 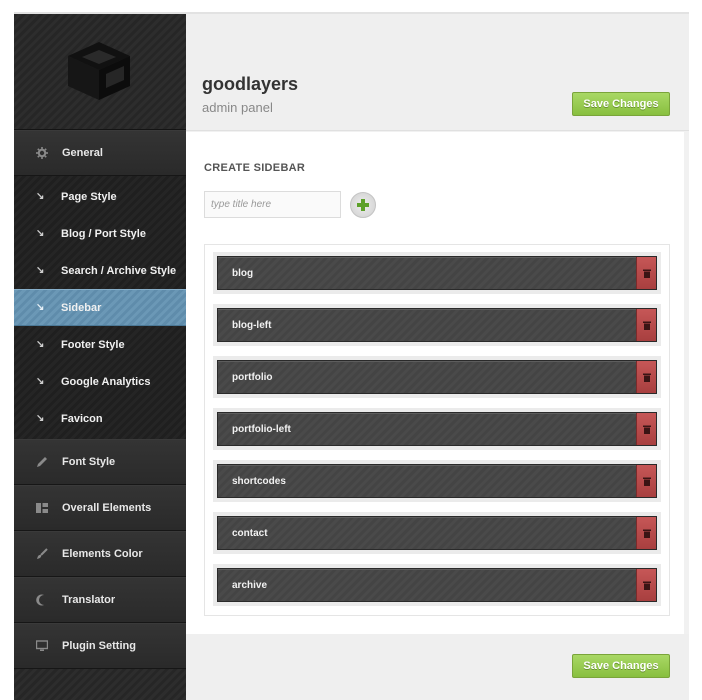 What do you see at coordinates (82, 418) in the screenshot?
I see `sidebar-item-label: Favicon` at bounding box center [82, 418].